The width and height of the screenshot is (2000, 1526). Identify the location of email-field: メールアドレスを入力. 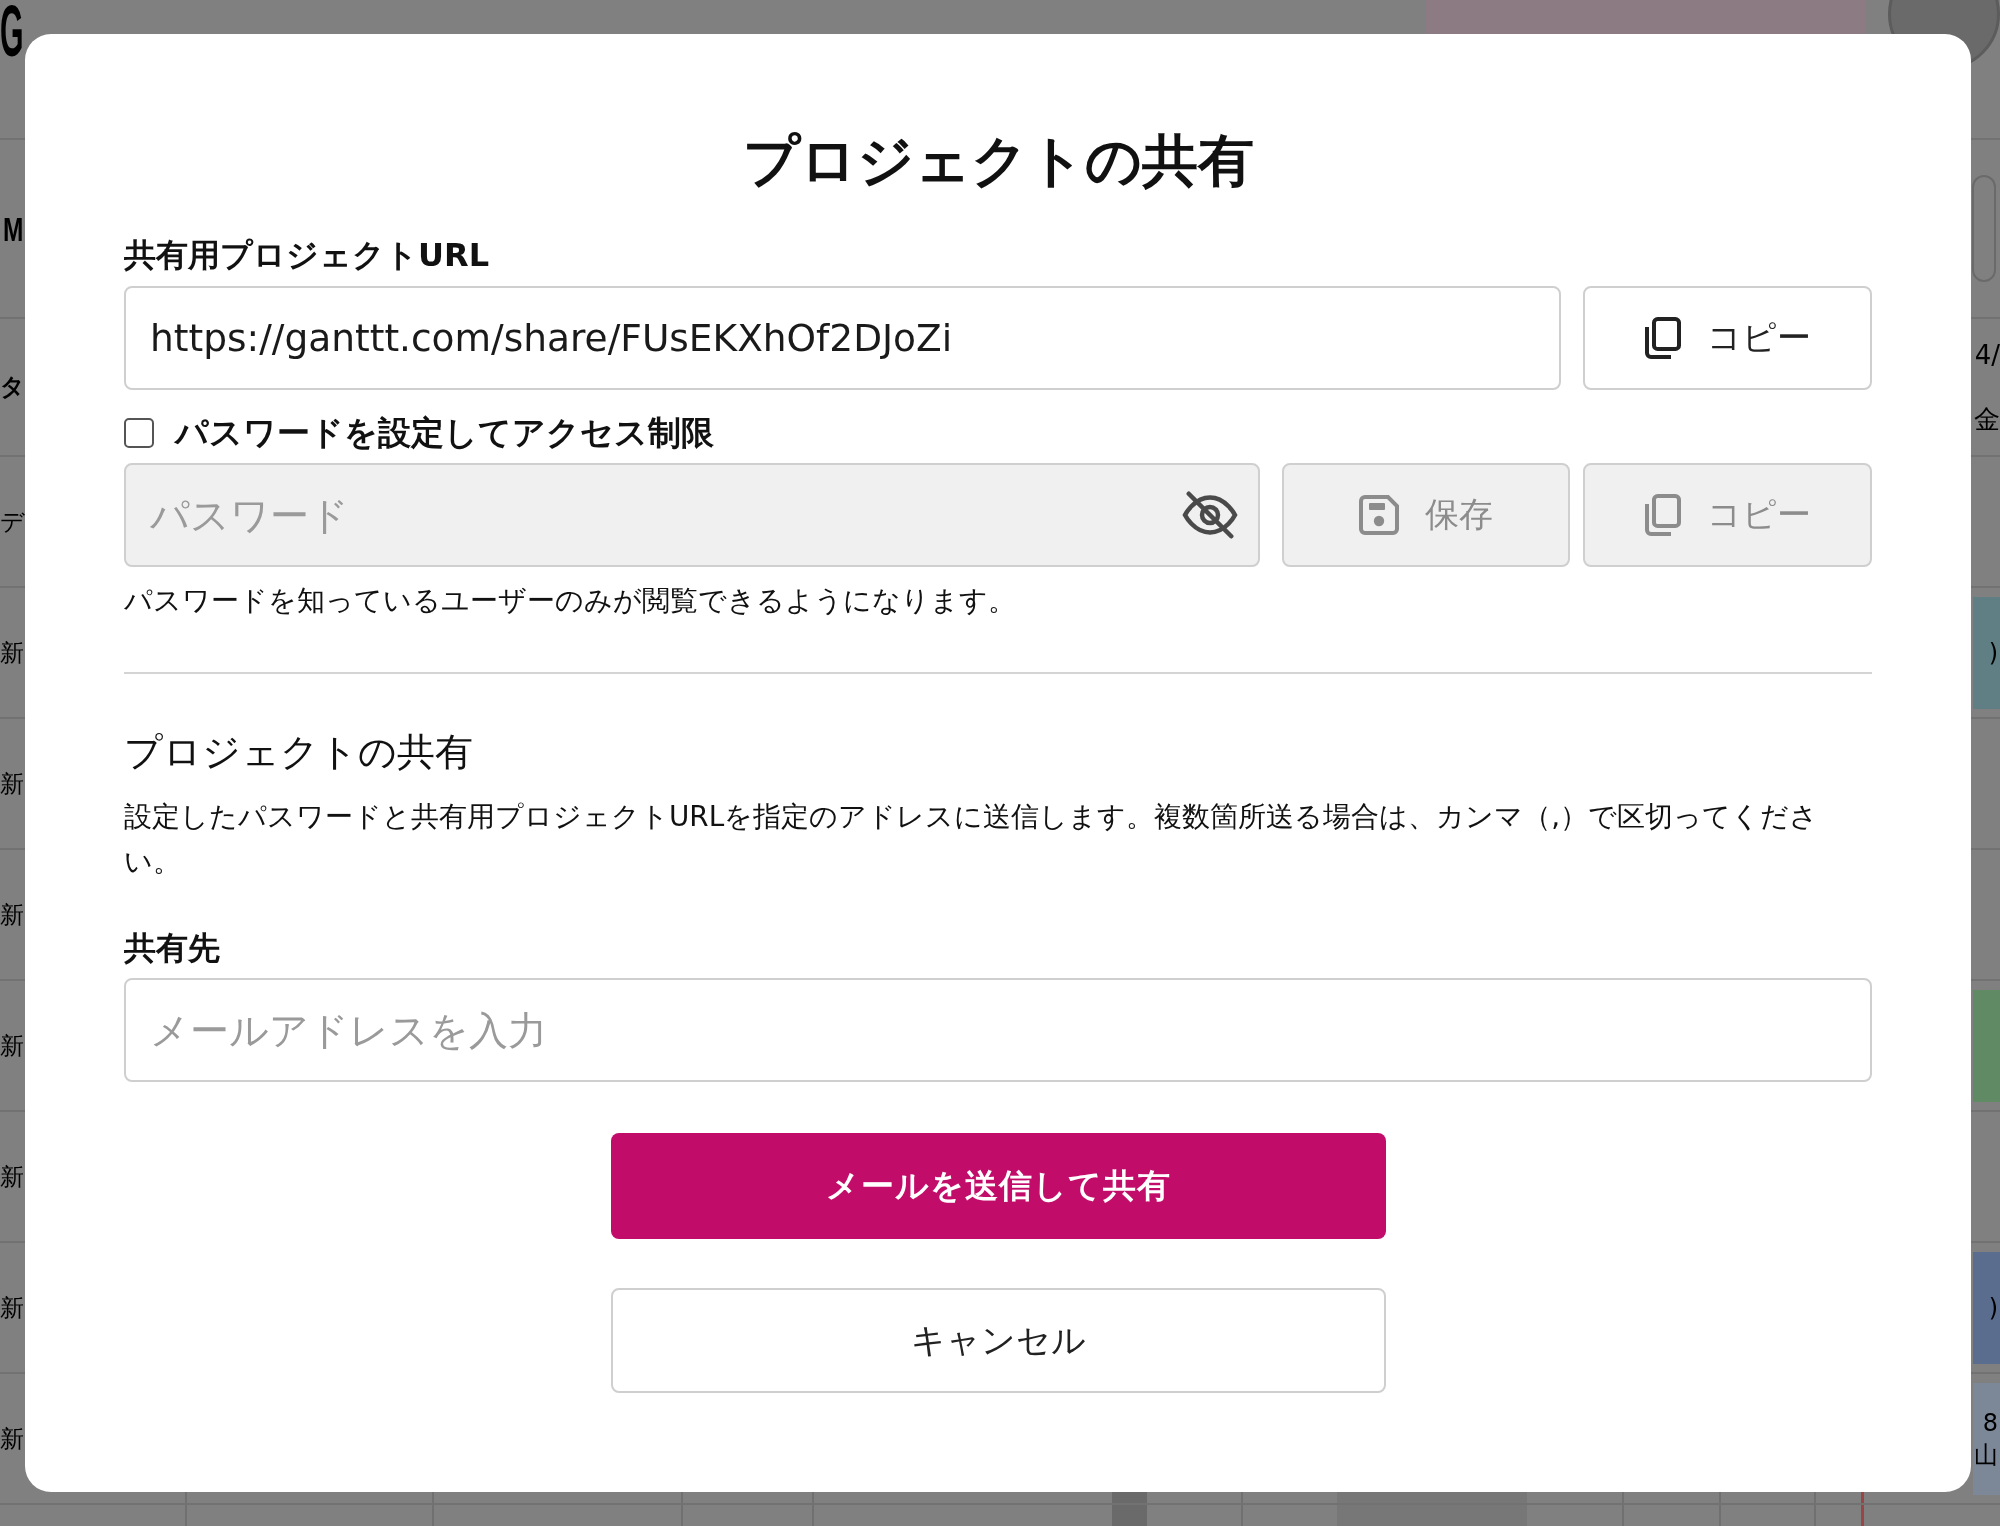
(998, 1030).